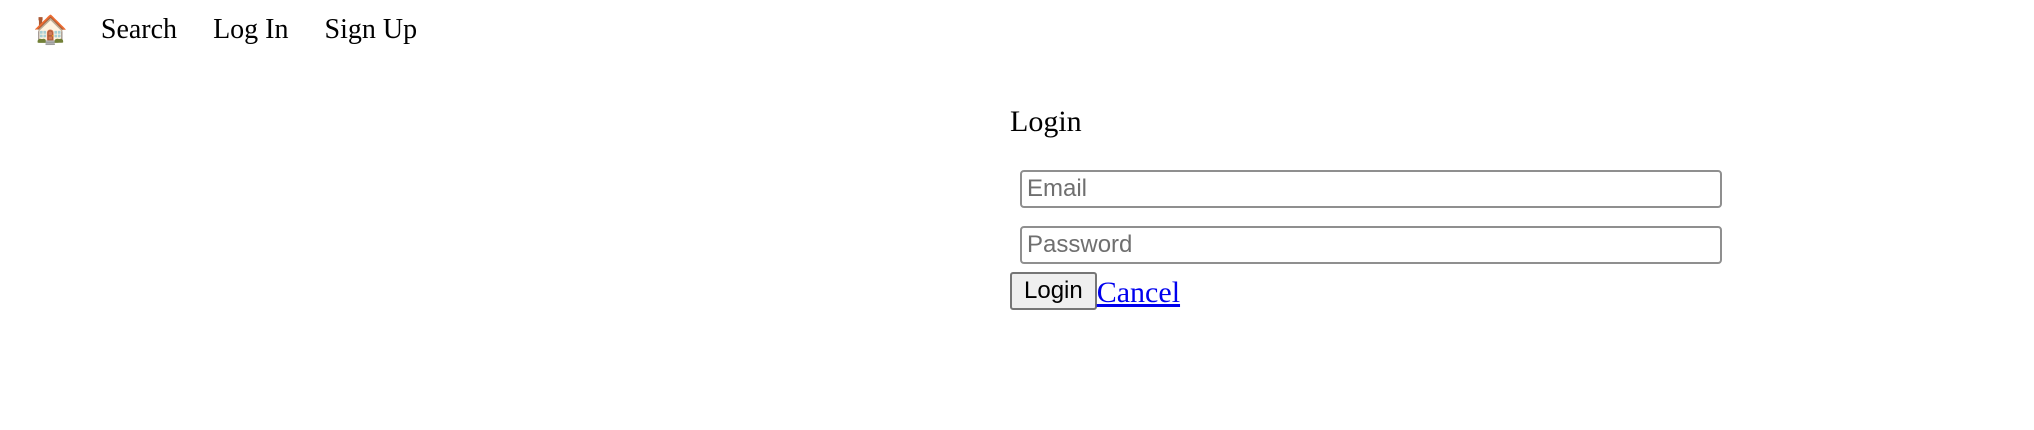 This screenshot has width=2034, height=430. Describe the element at coordinates (371, 30) in the screenshot. I see `nav-signup-link: Sign Up` at that location.